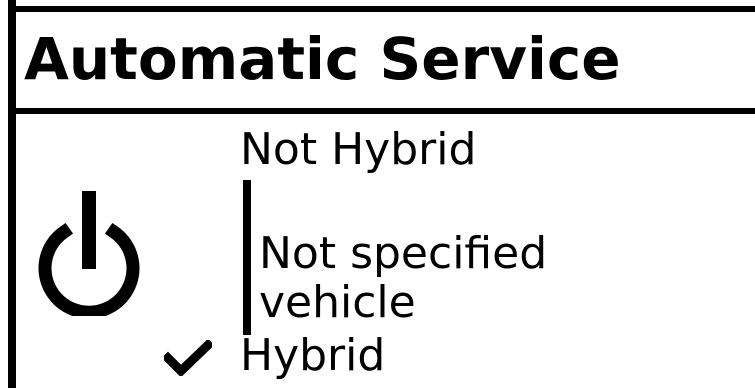  Describe the element at coordinates (381, 9) in the screenshot. I see `header-top-border` at that location.